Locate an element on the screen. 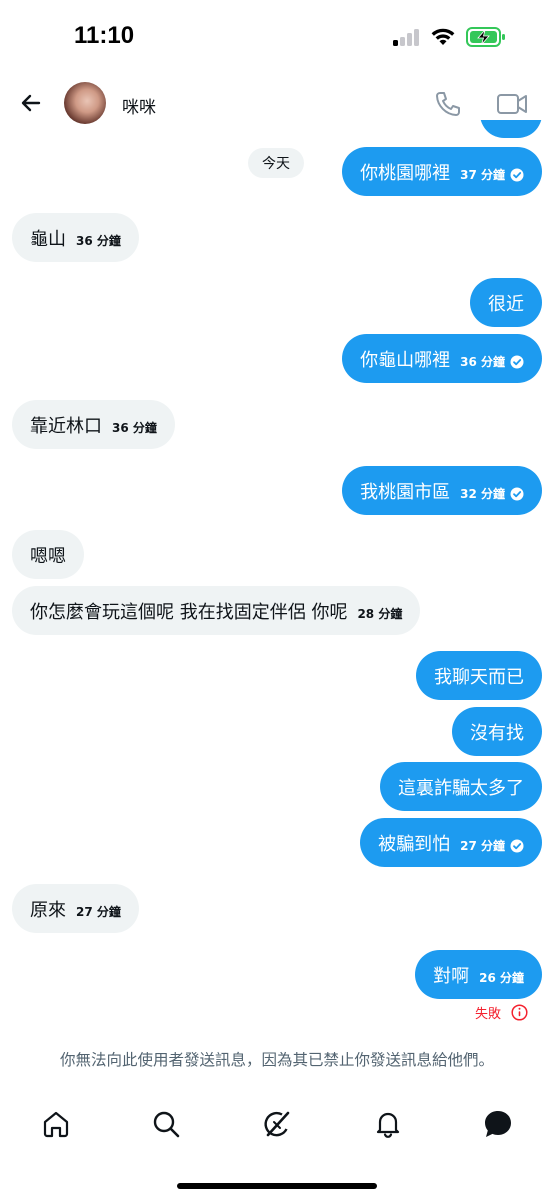 The width and height of the screenshot is (554, 1200). nav-messages is located at coordinates (498, 1124).